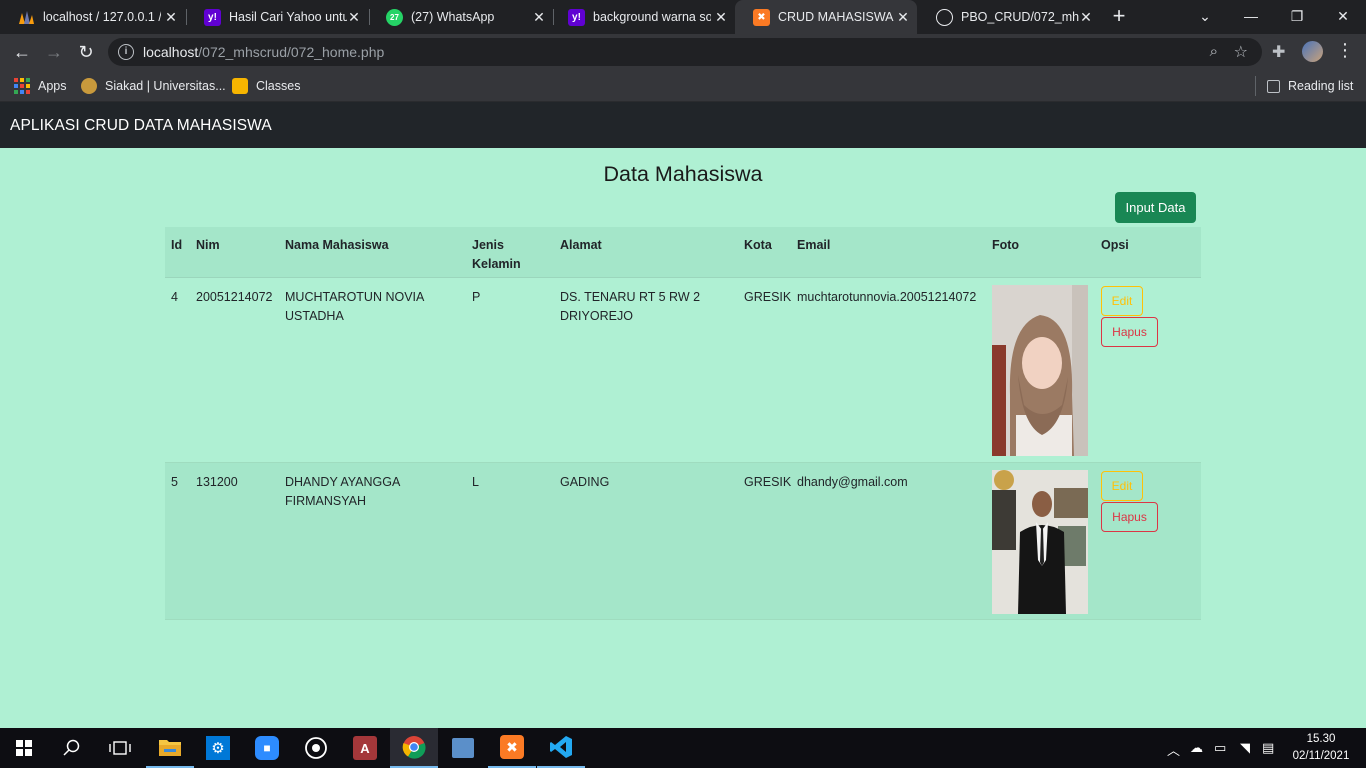 The image size is (1366, 768). I want to click on bookmark-label: Classes, so click(278, 86).